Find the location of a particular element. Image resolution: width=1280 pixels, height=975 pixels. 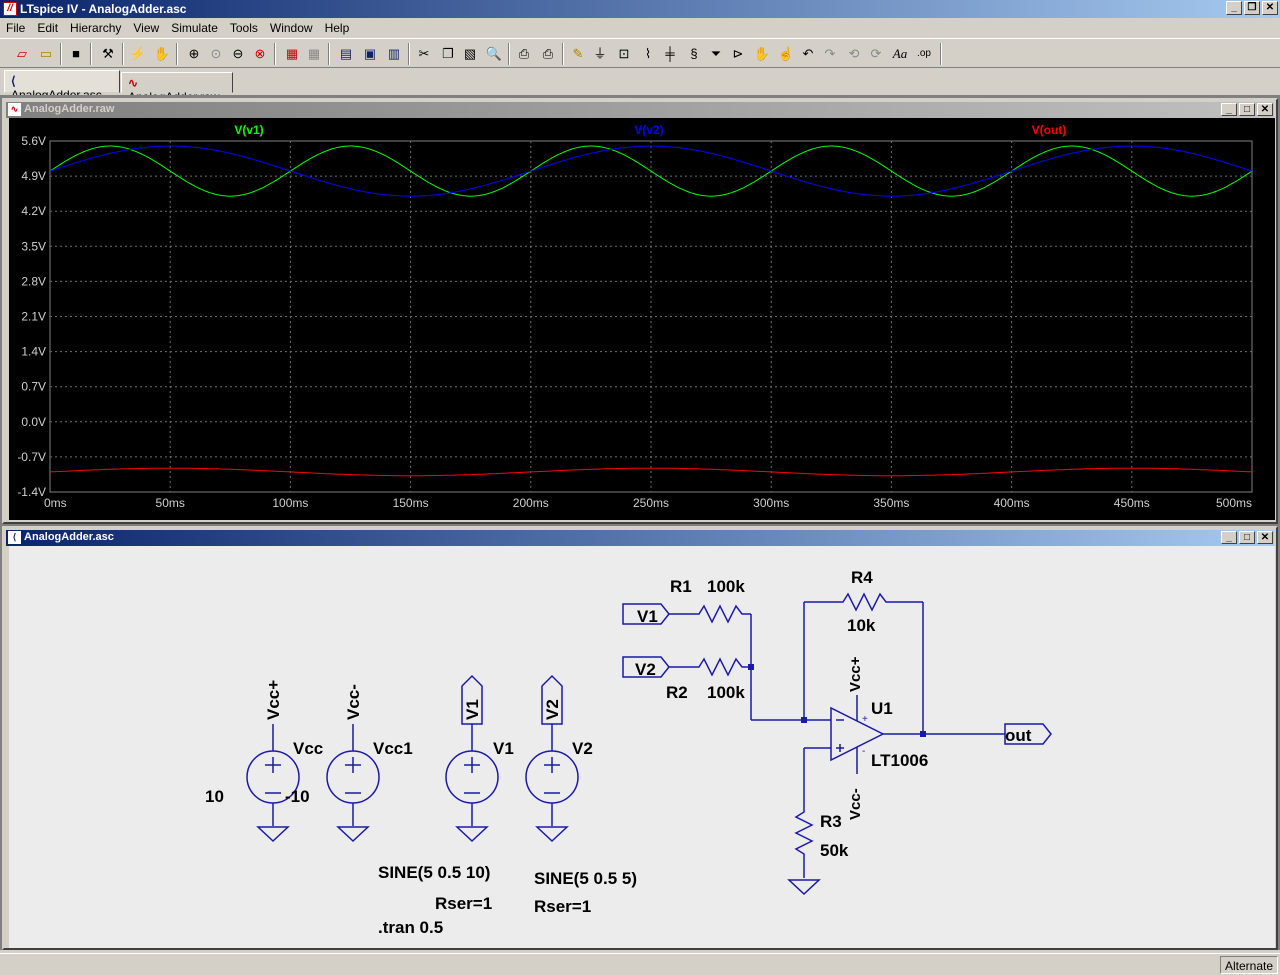

app-title-bar: // LTspice IV - AnalogAdder.asc _ ❐ ✕ is located at coordinates (640, 9).